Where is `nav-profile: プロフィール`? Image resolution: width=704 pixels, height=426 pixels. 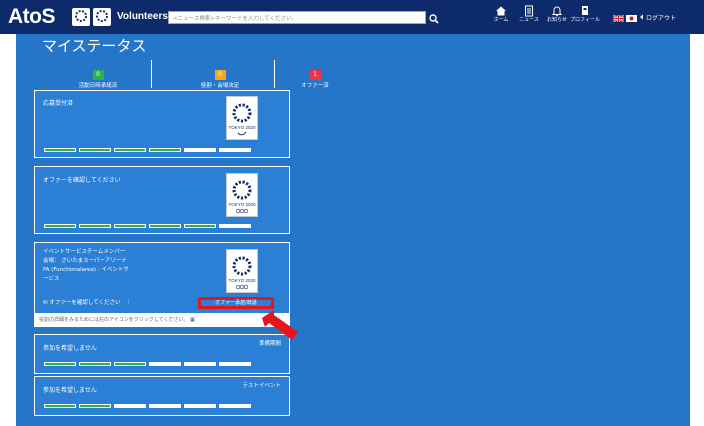
nav-profile: プロフィール is located at coordinates (585, 18).